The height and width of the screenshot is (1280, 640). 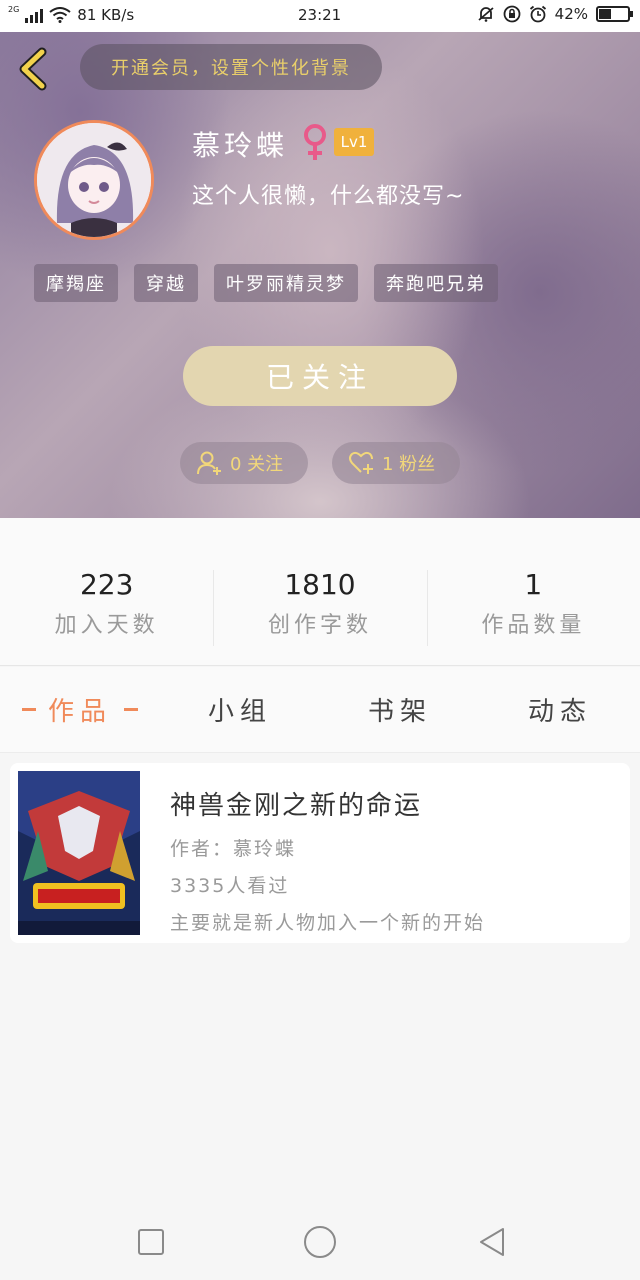 I want to click on tag-item: 叶罗丽精灵梦, so click(x=286, y=283).